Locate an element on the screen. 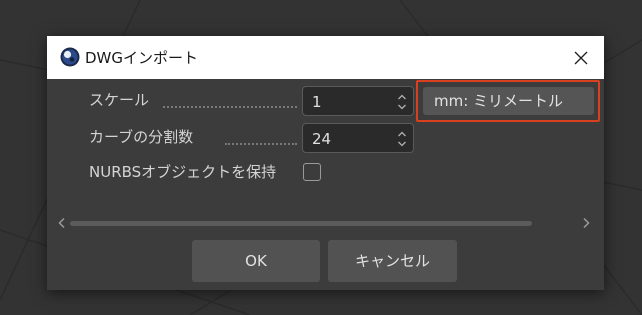 The image size is (642, 315). scroll-right-arrow-icon is located at coordinates (586, 223).